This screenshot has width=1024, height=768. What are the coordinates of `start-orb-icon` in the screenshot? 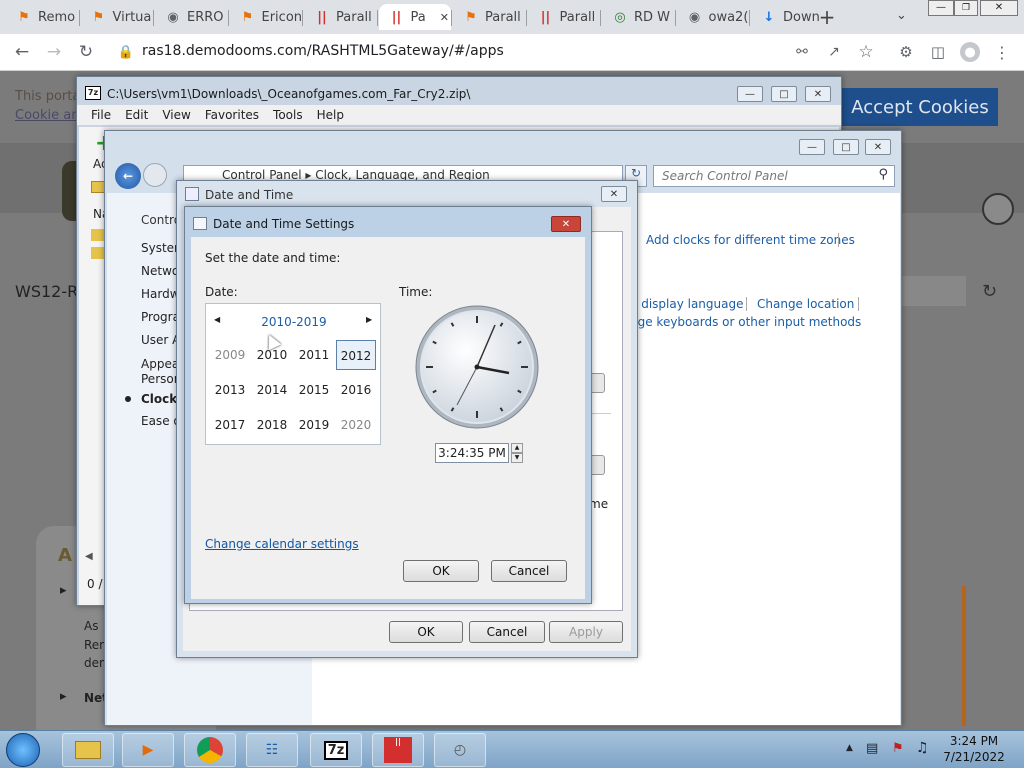 It's located at (23, 750).